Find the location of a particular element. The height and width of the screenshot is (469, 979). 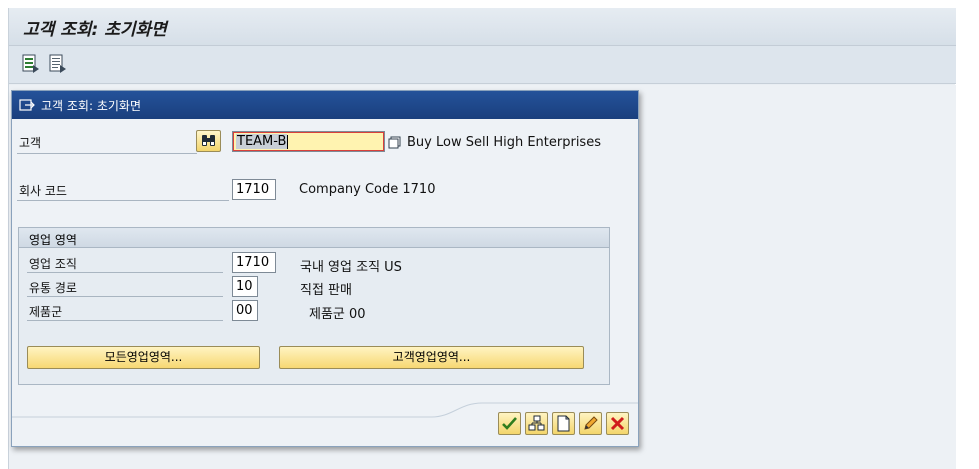

edit-pencil-icon is located at coordinates (591, 423).